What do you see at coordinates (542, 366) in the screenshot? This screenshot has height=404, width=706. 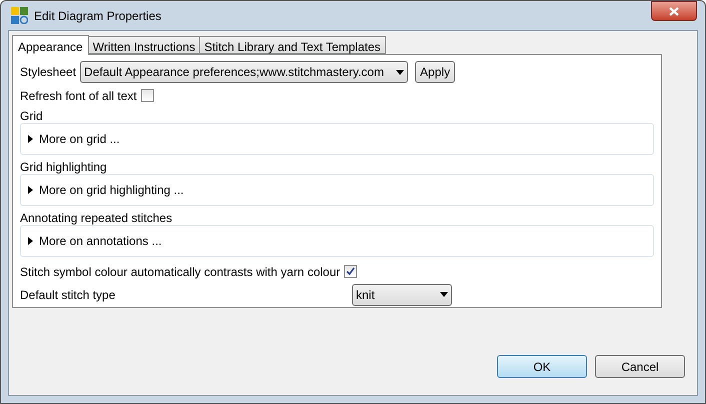 I see `dialog-button: OK` at bounding box center [542, 366].